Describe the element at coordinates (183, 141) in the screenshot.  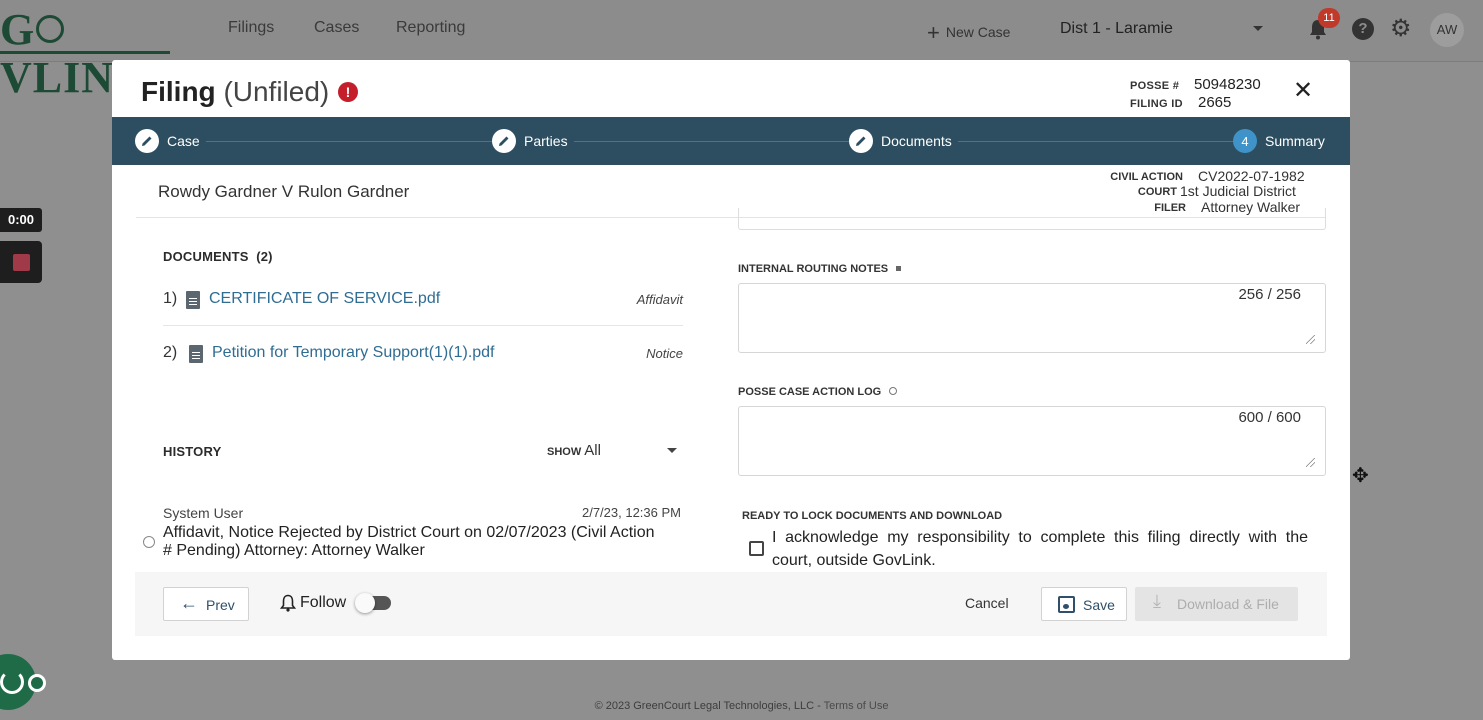
I see `step-label: Case` at that location.